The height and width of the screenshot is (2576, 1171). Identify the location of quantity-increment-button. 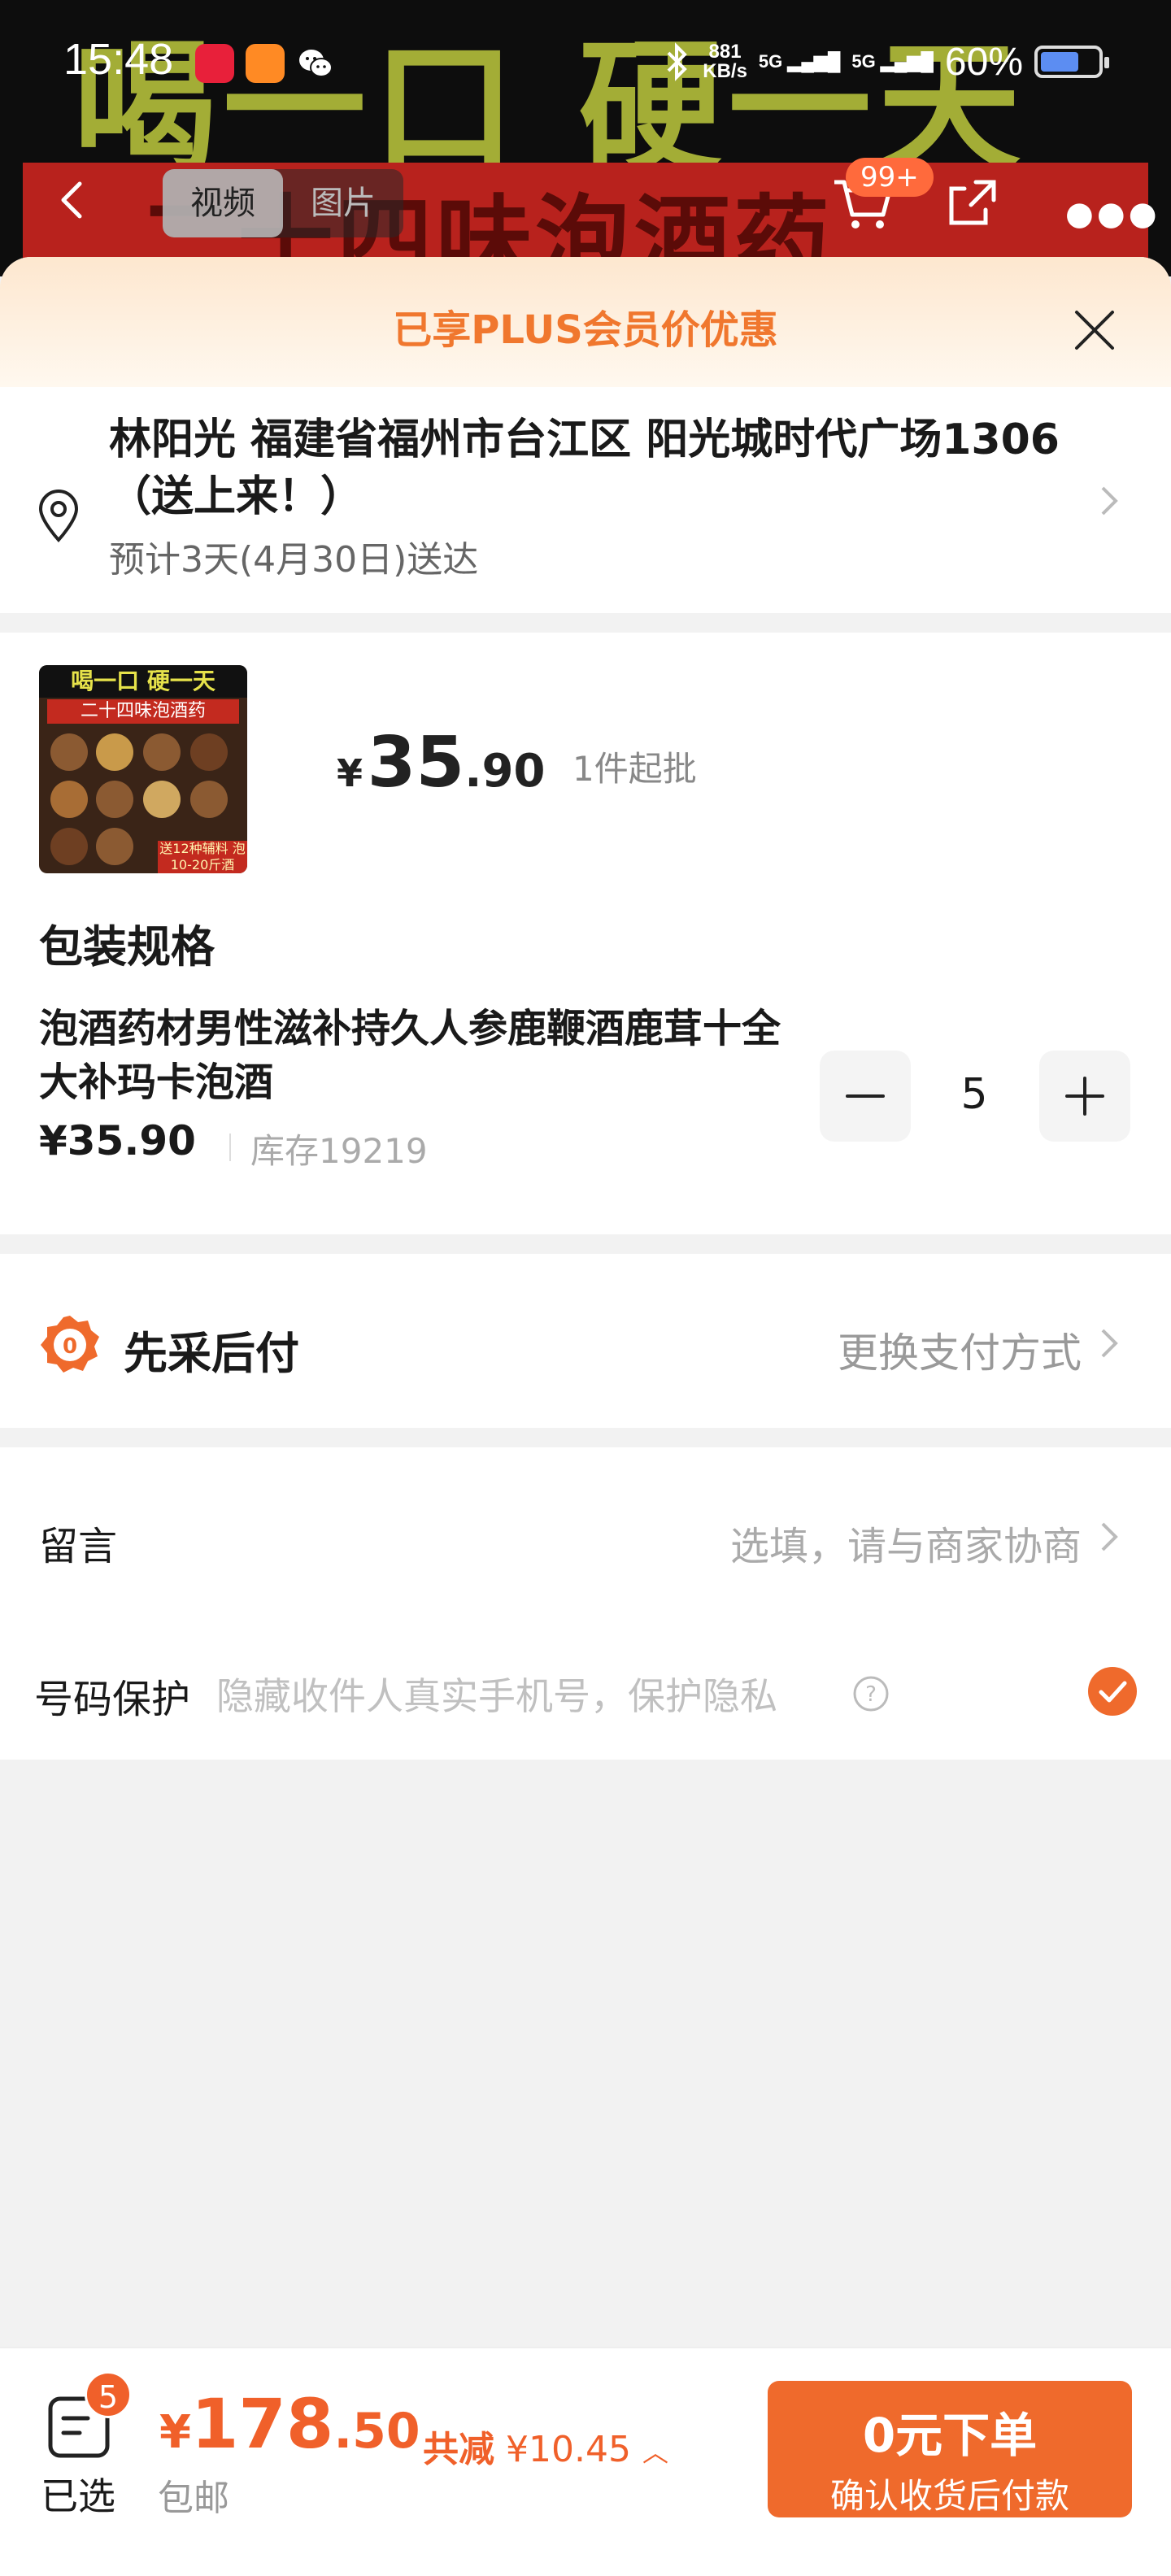
(1084, 1097).